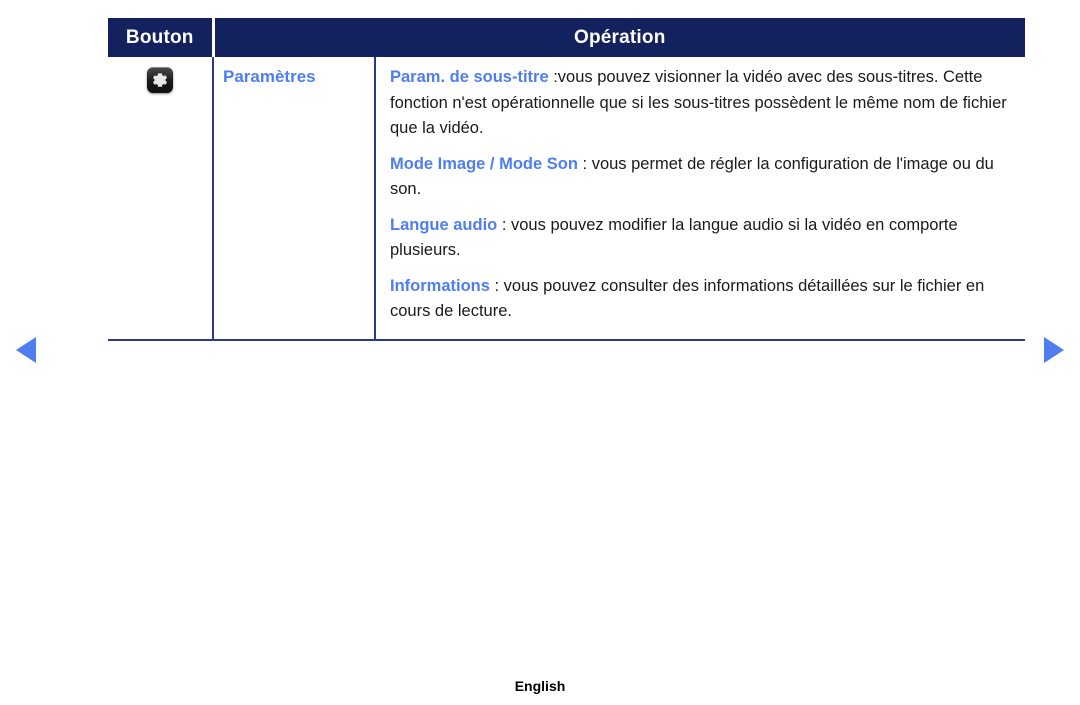 The image size is (1080, 705). I want to click on column-header-button: Bouton, so click(161, 37).